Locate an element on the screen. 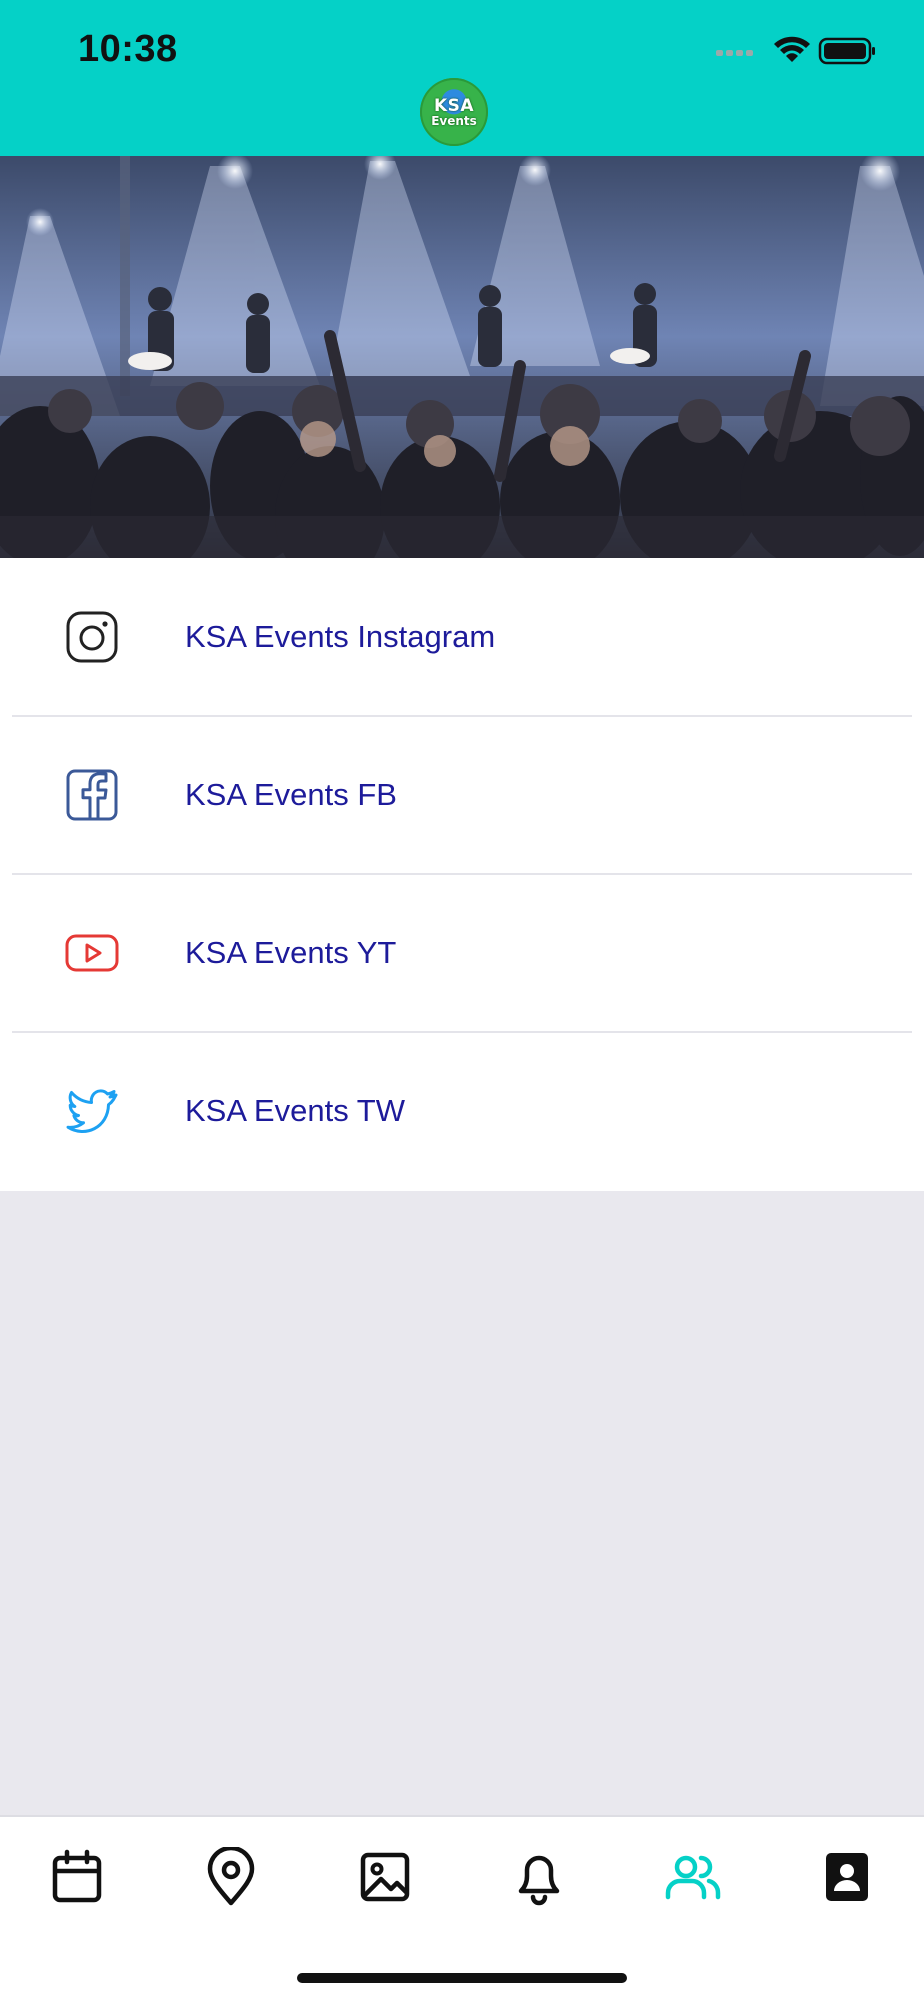 This screenshot has width=924, height=2000. users-icon is located at coordinates (693, 1877).